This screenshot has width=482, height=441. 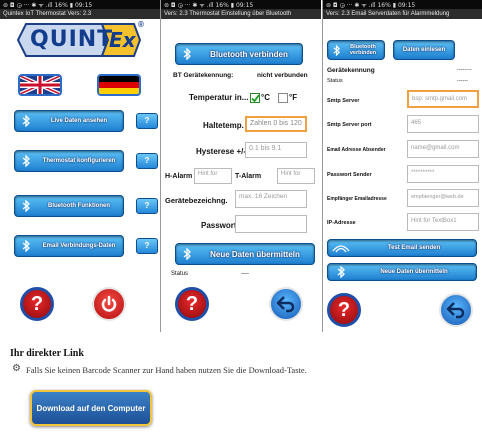 I want to click on help-email-button: ?, so click(x=147, y=246).